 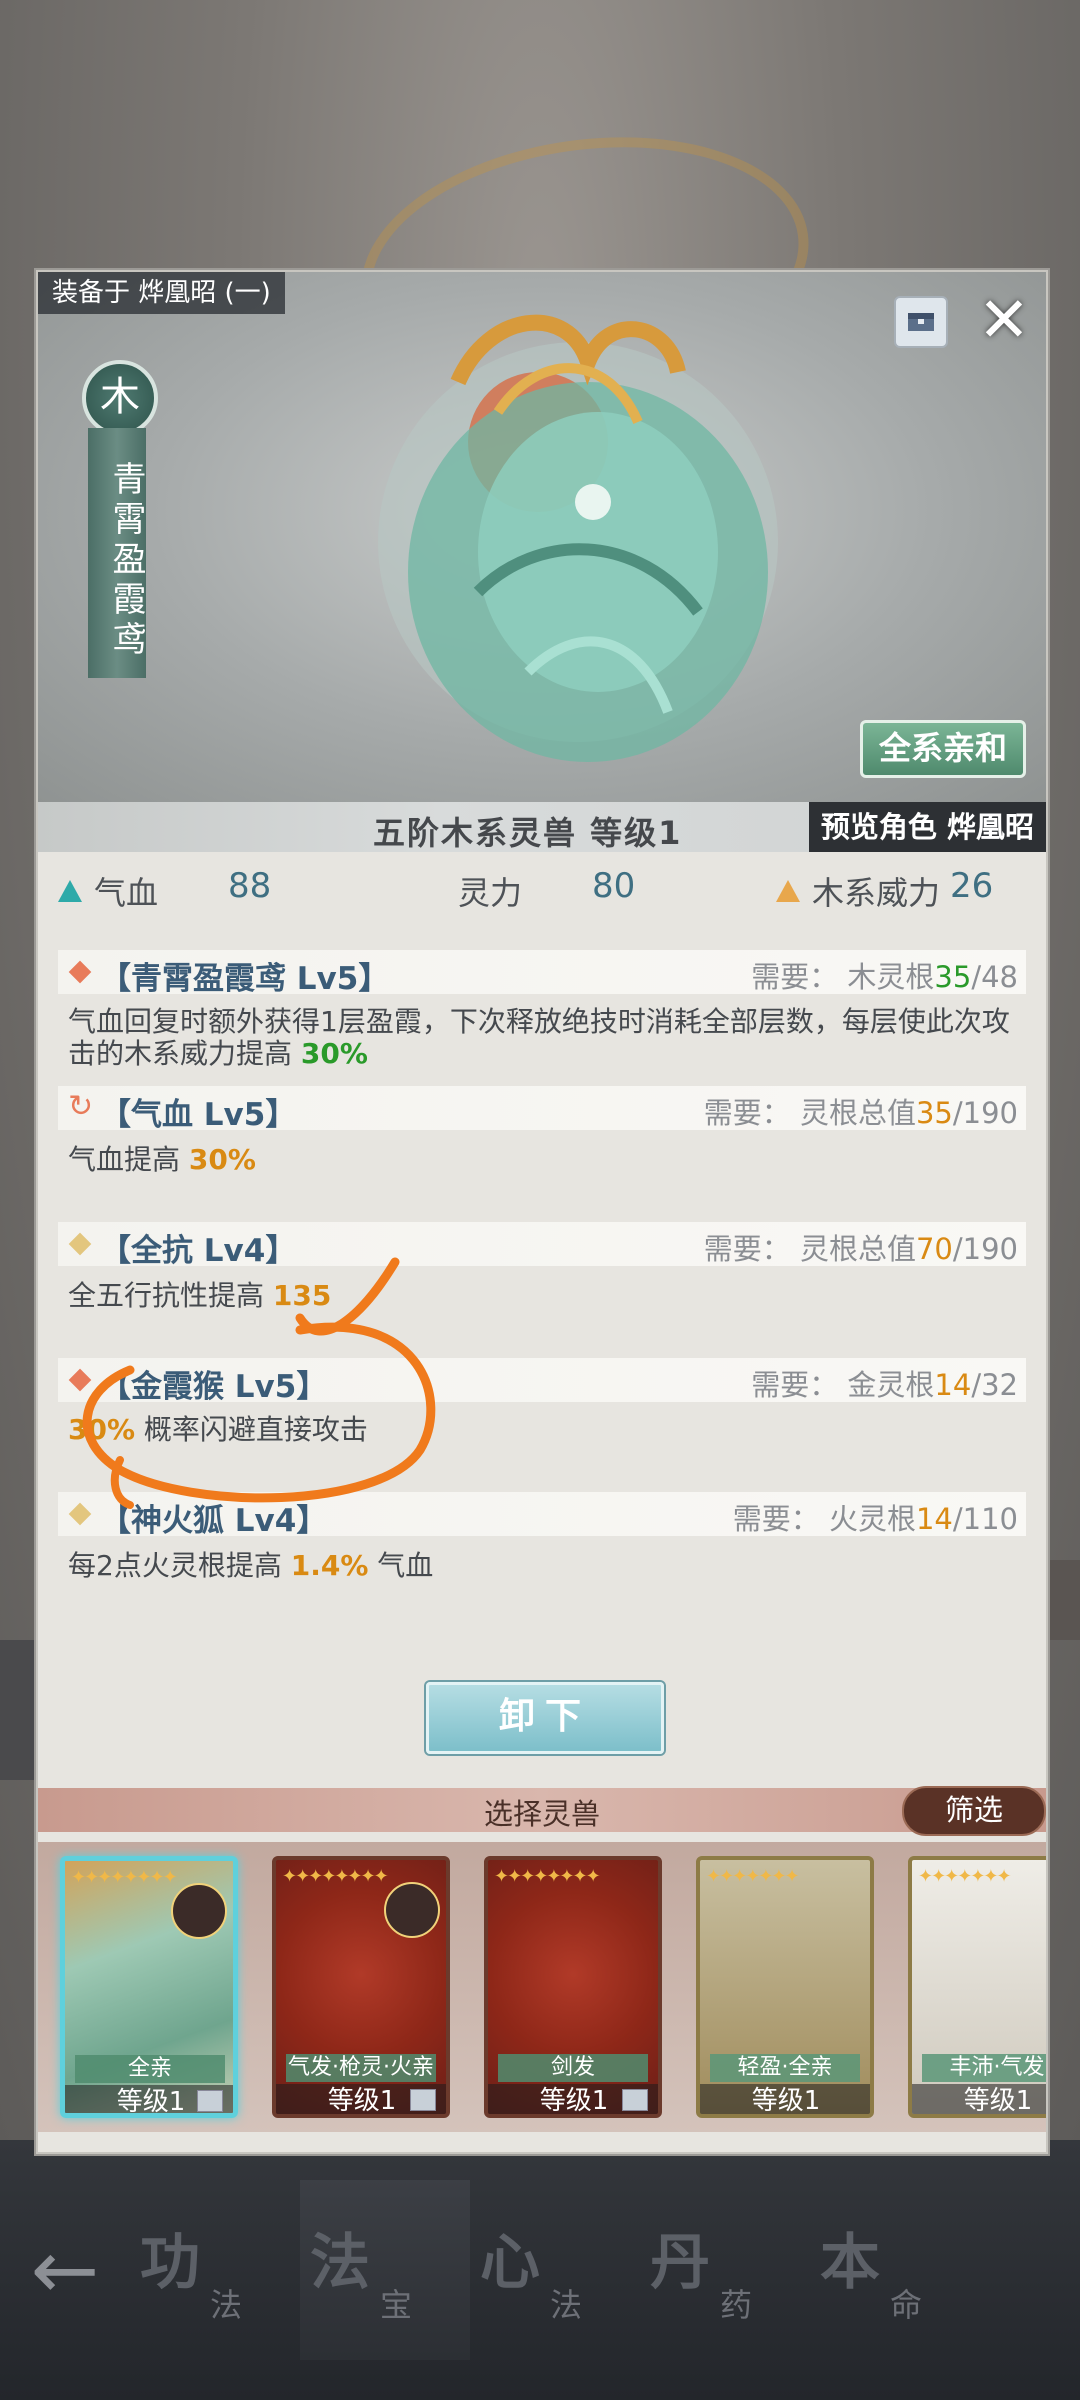 What do you see at coordinates (542, 973) in the screenshot?
I see `skill-header: 【青霄盈霞鸢 Lv5】 需要： 木灵根35/48` at bounding box center [542, 973].